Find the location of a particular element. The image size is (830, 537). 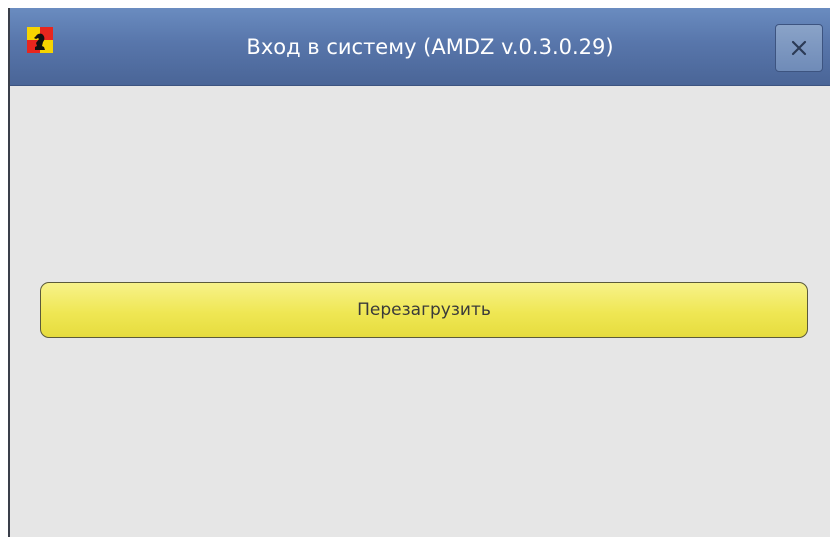

close-icon is located at coordinates (799, 48).